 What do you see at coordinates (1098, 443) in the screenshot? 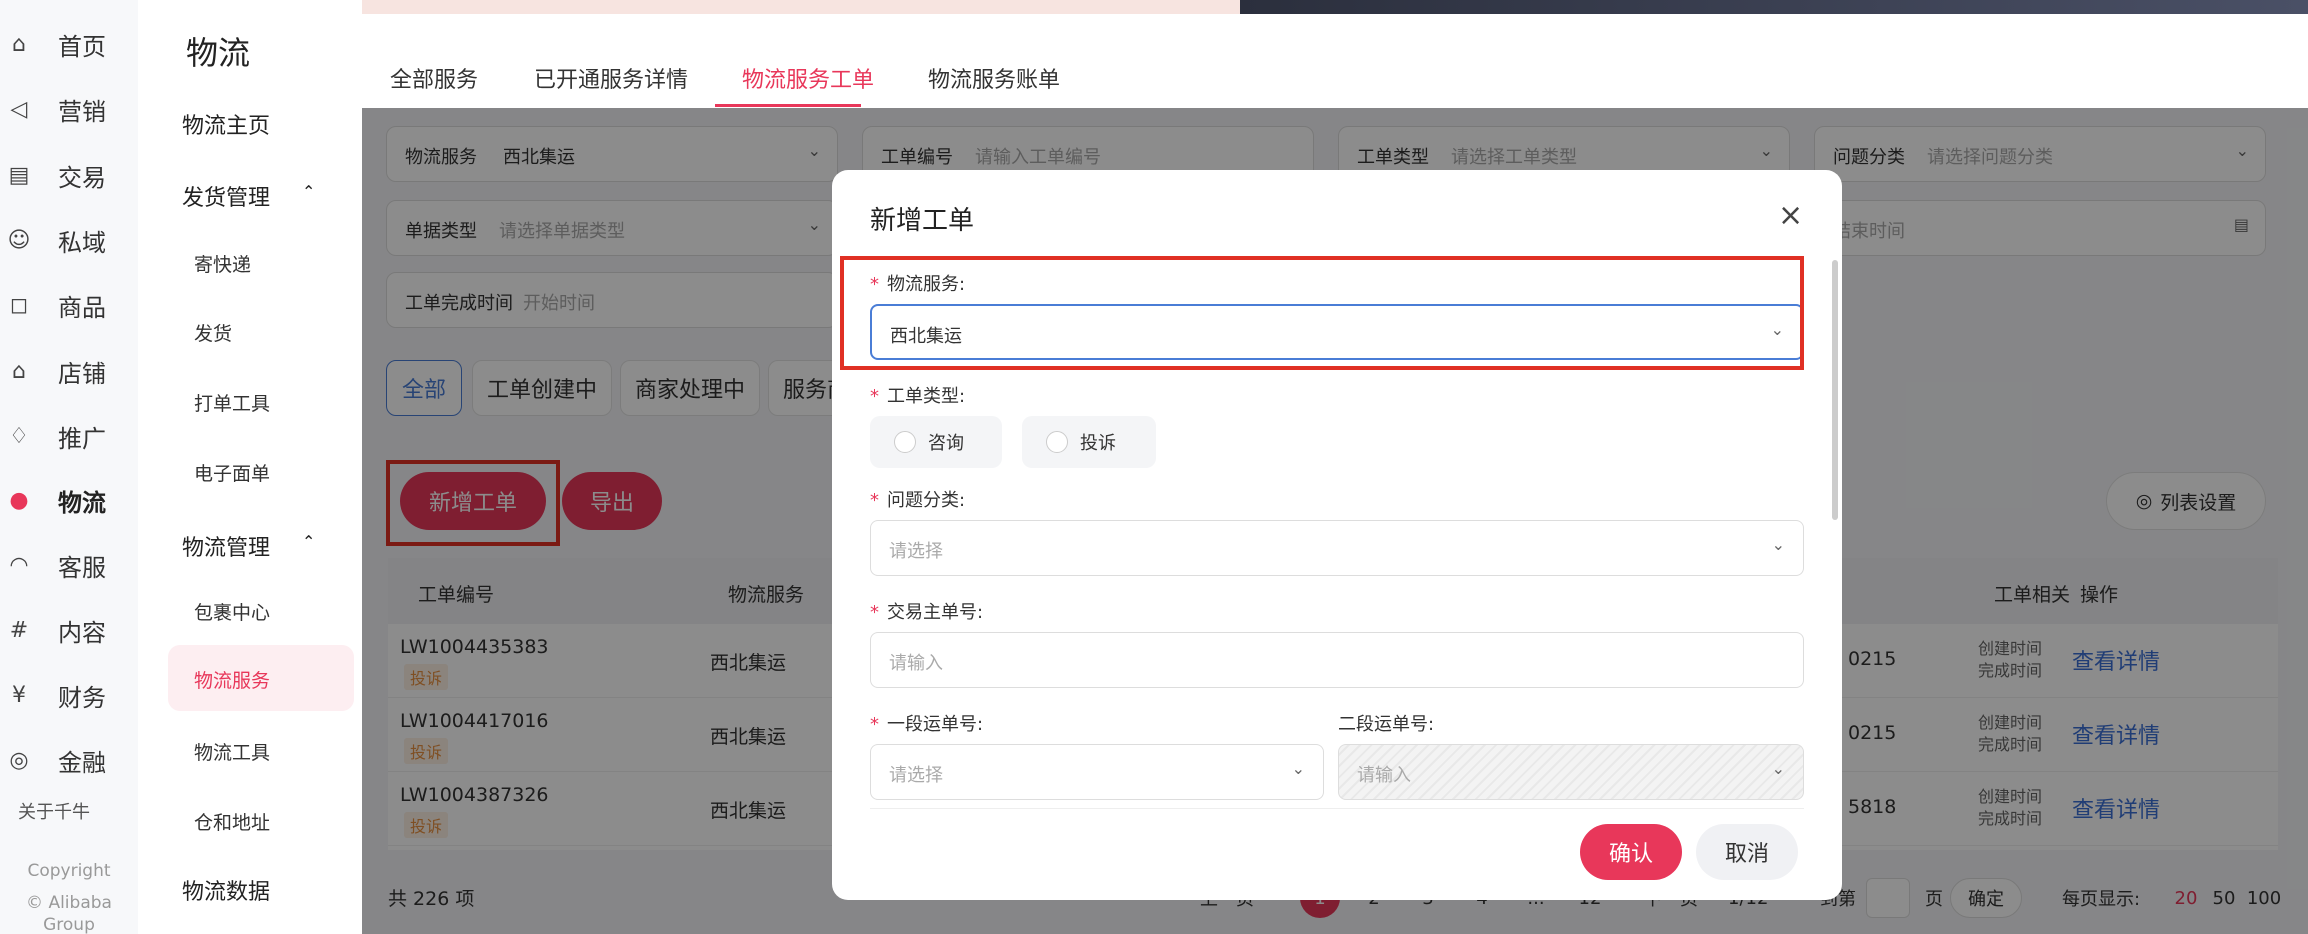
I see `radio-label: 投诉` at bounding box center [1098, 443].